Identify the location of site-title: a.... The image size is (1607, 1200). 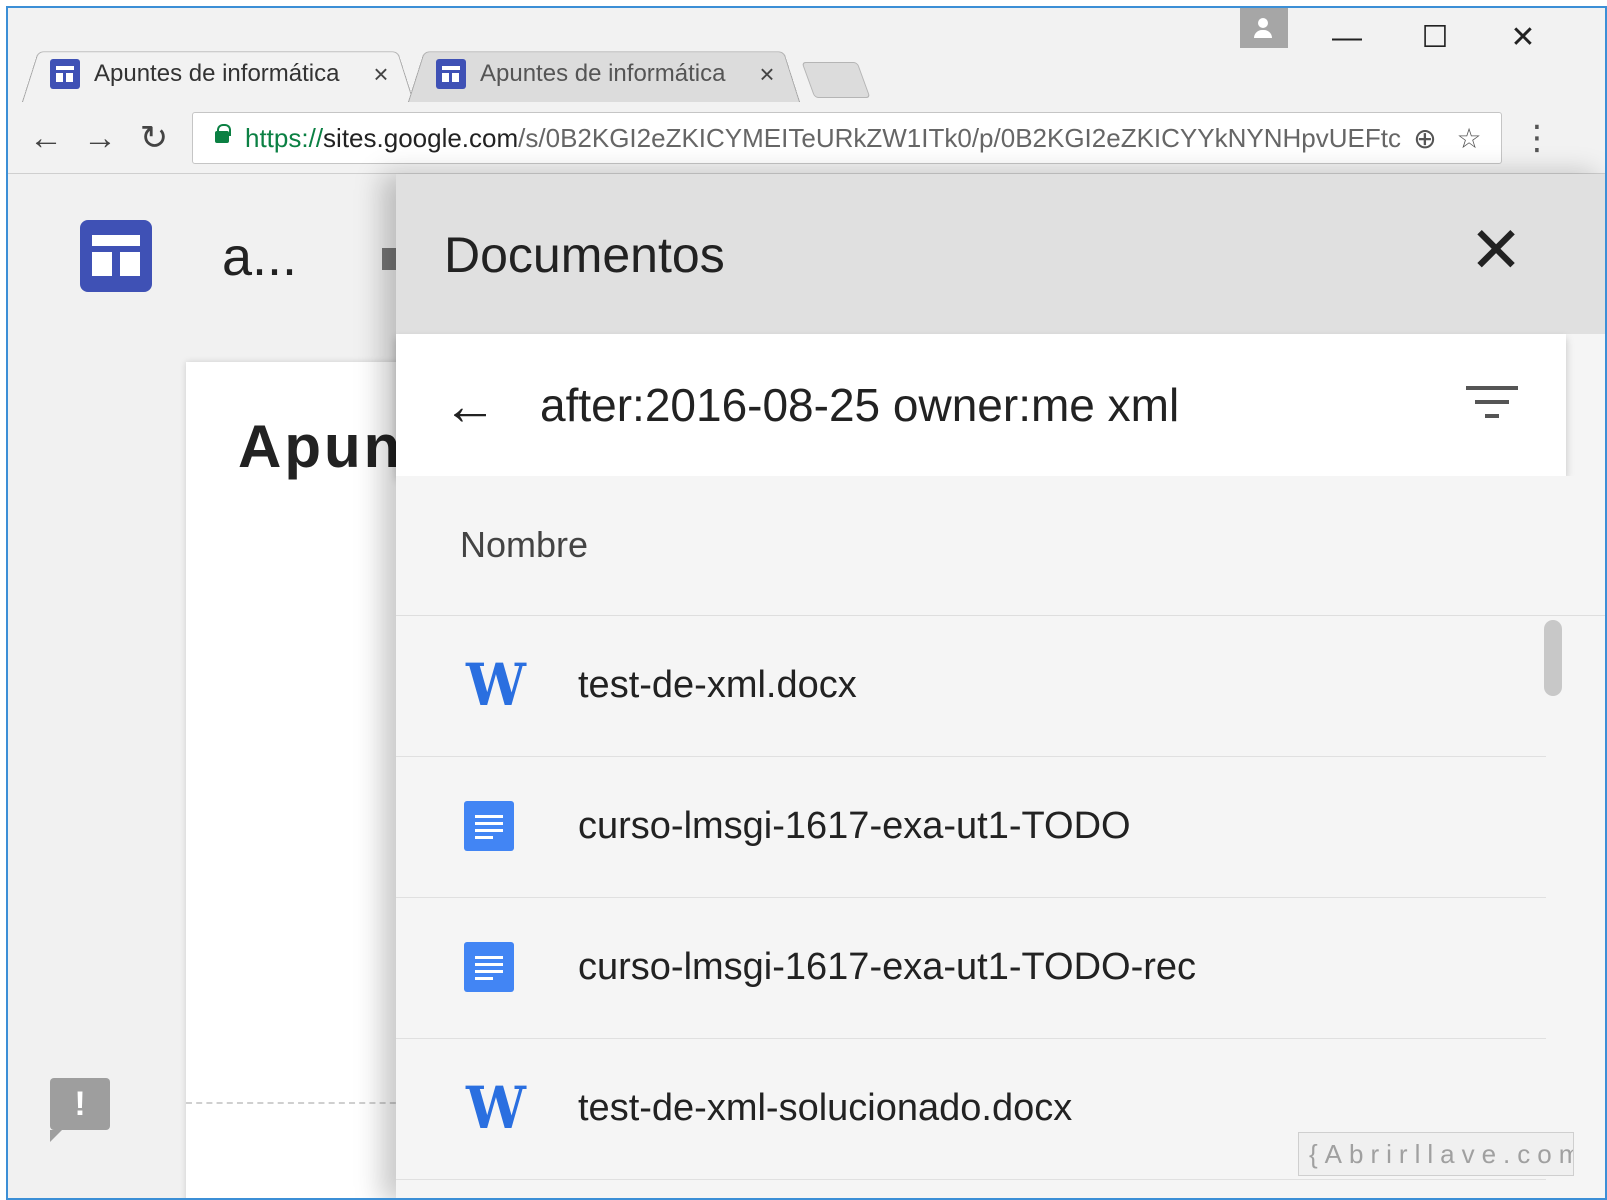
(259, 257).